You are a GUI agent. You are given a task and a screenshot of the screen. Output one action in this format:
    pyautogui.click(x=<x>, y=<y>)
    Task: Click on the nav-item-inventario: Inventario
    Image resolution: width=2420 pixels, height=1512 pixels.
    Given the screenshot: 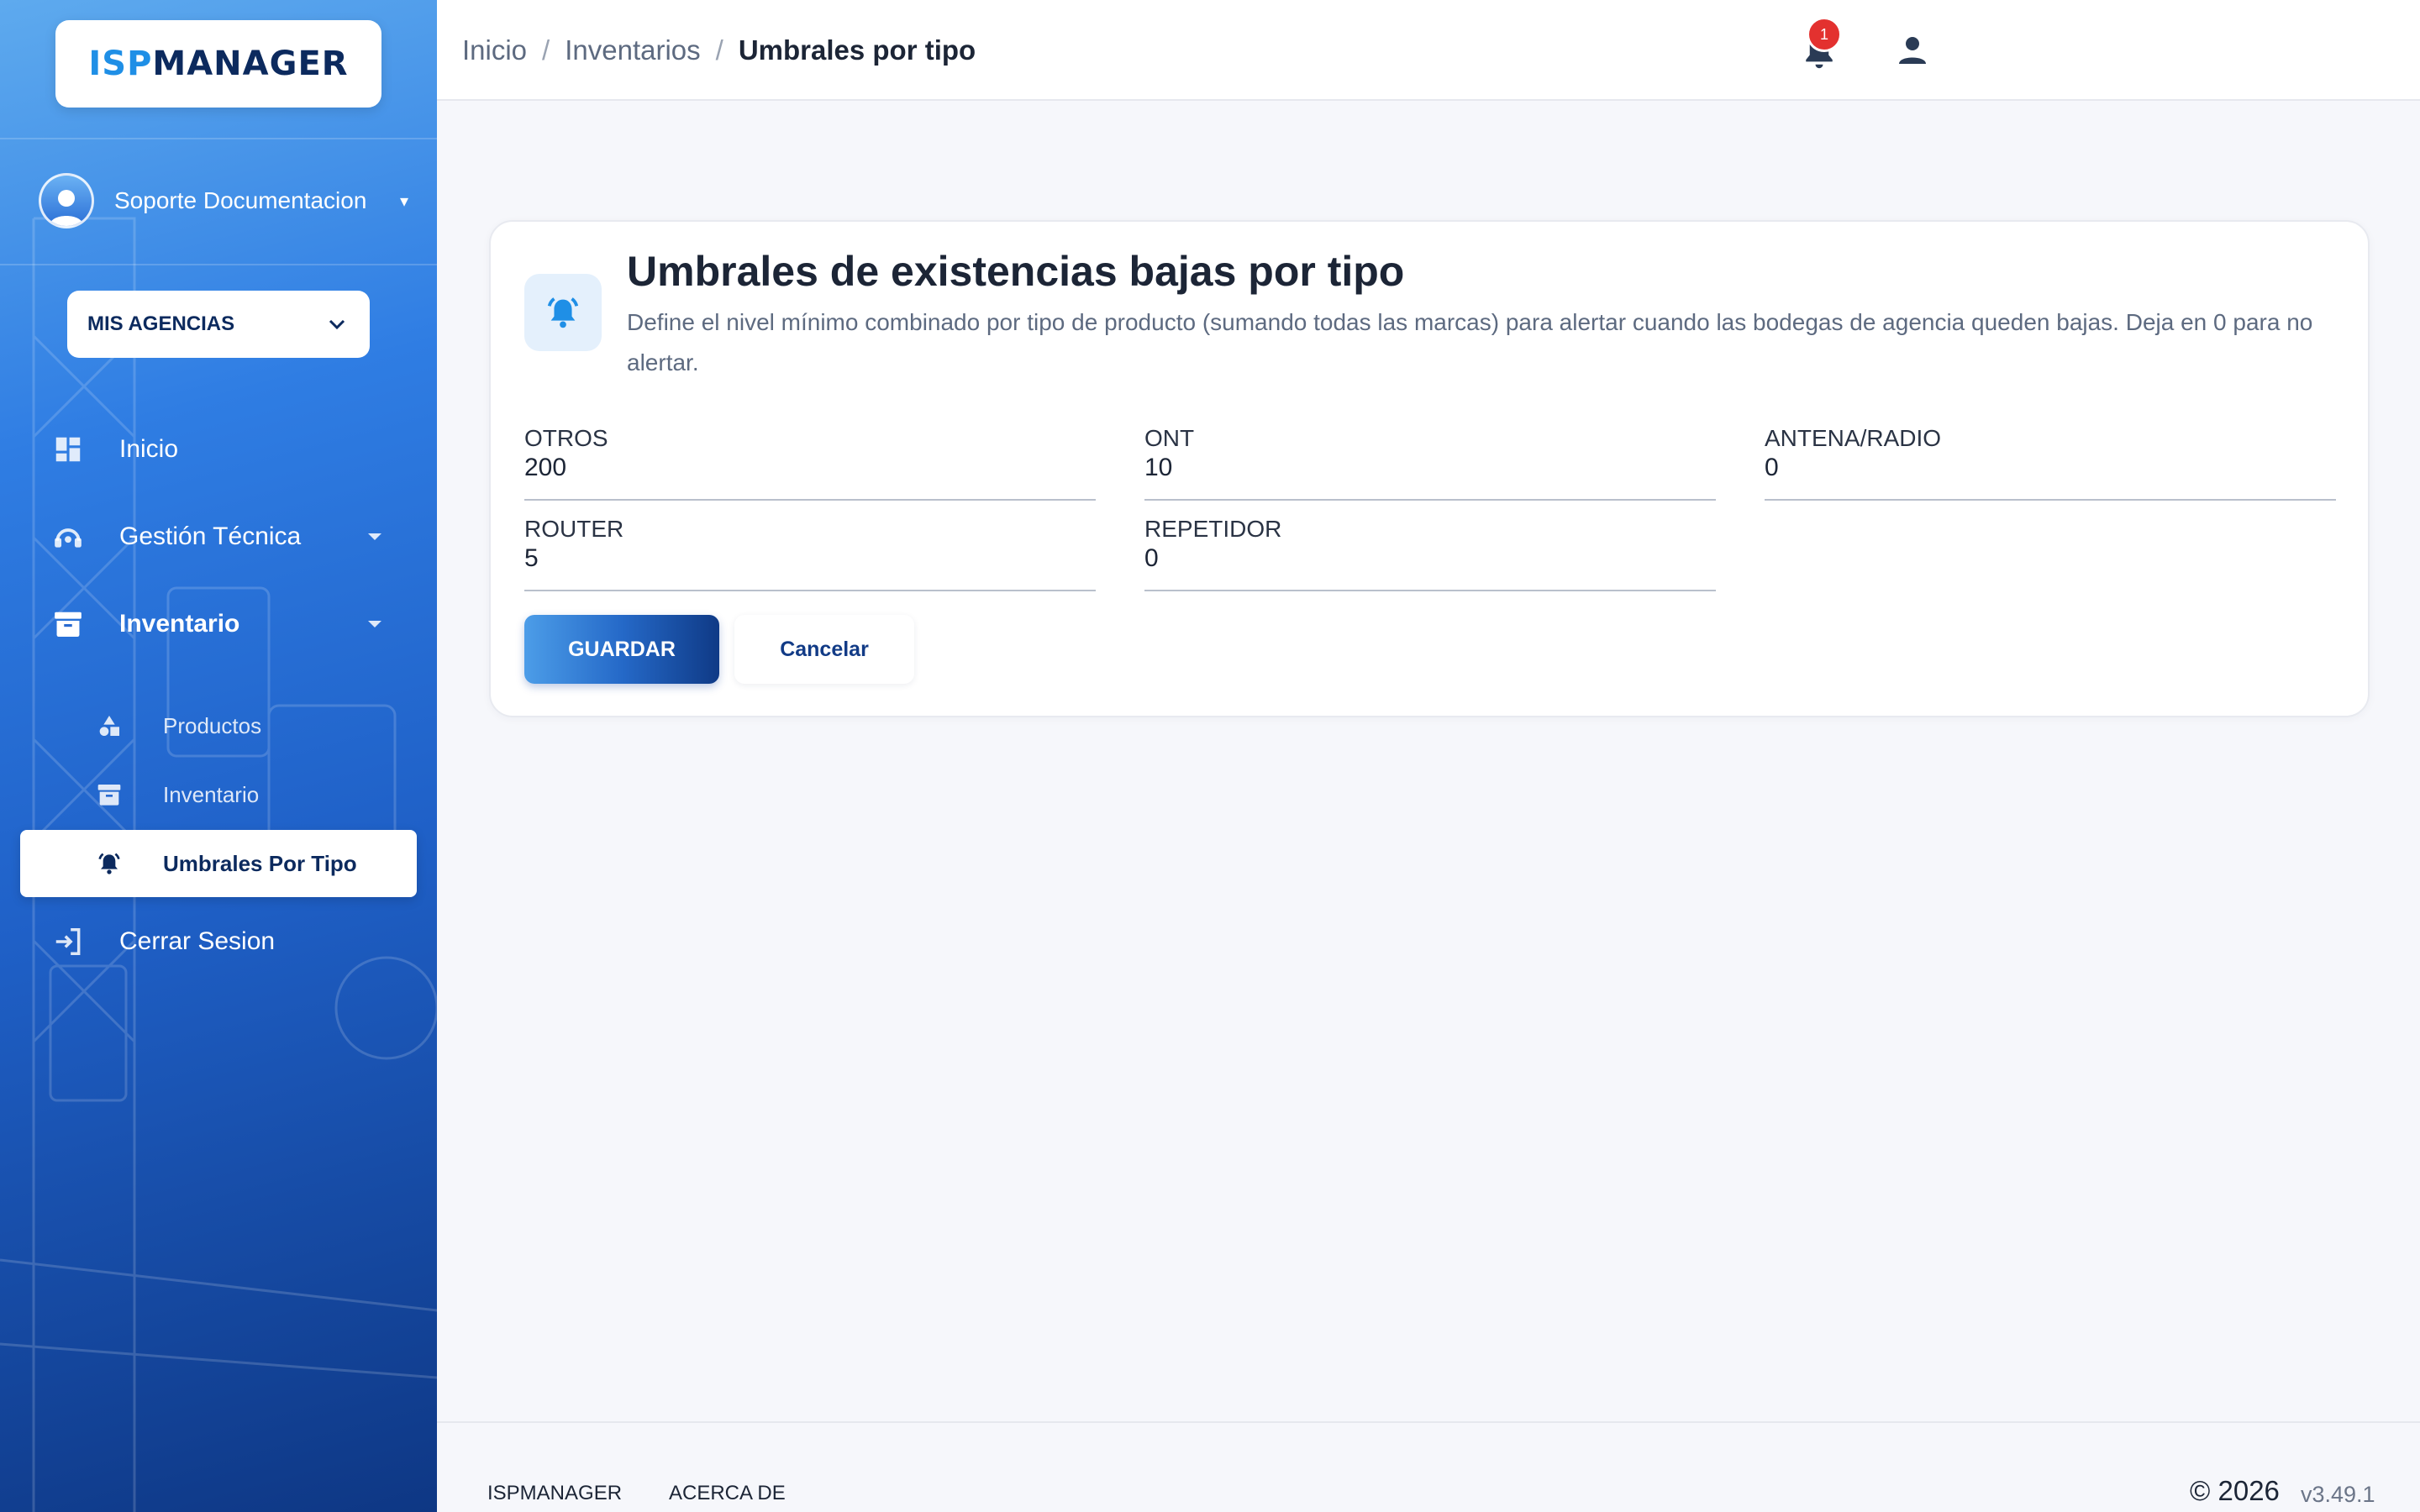 What is the action you would take?
    pyautogui.click(x=218, y=624)
    